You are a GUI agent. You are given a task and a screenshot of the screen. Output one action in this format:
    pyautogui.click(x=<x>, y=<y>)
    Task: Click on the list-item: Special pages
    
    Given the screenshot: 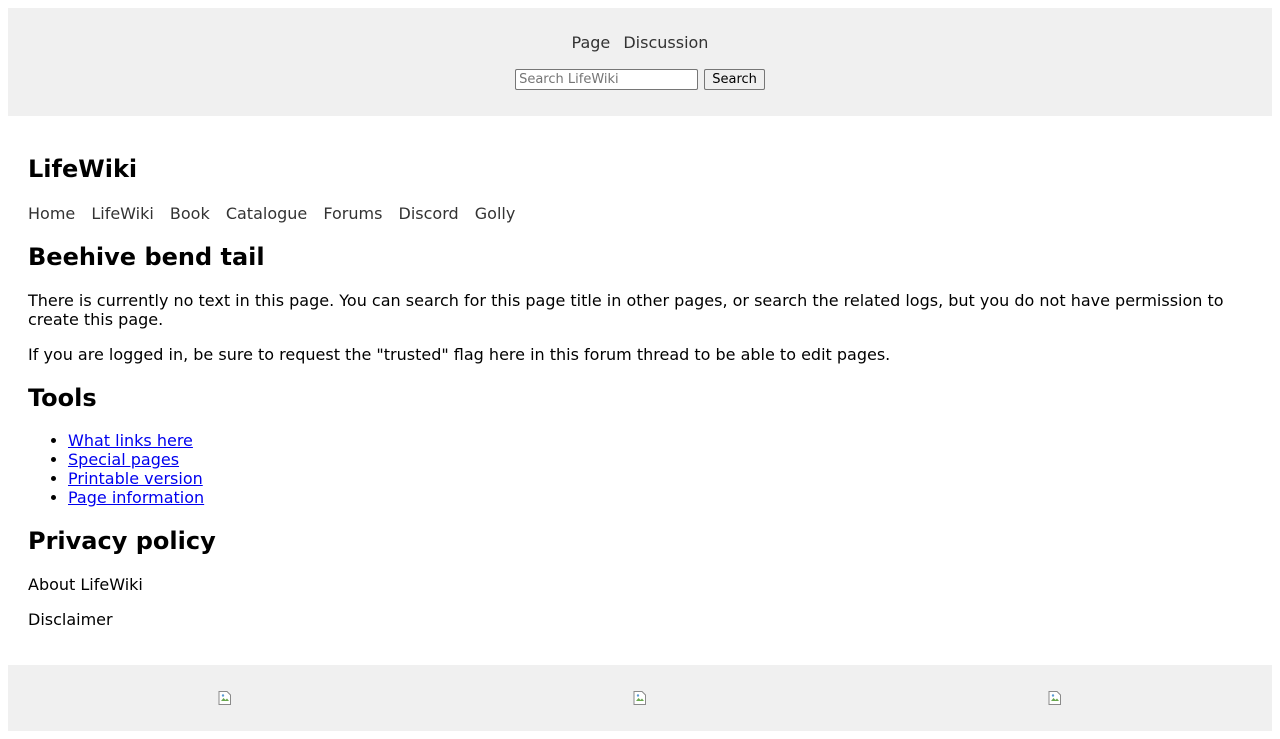 What is the action you would take?
    pyautogui.click(x=136, y=459)
    